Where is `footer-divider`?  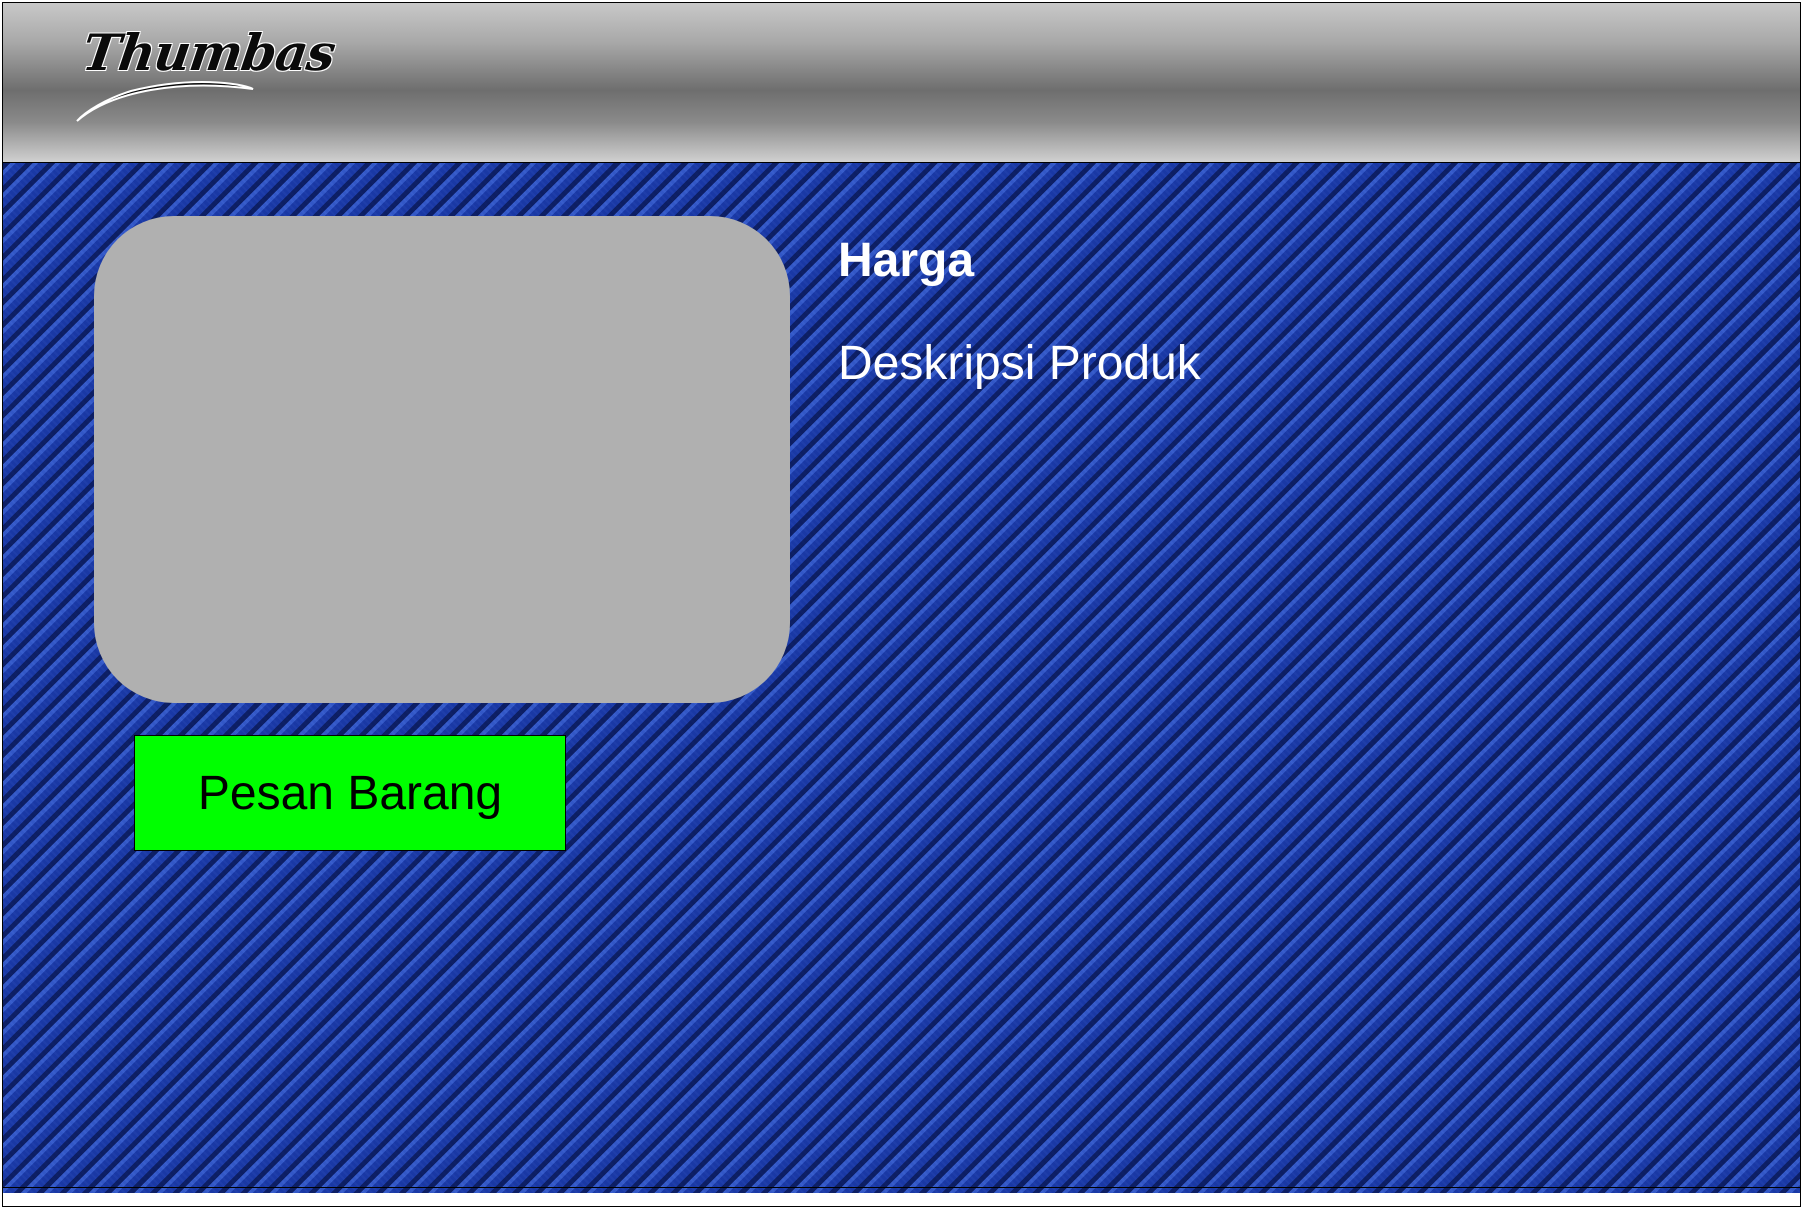 footer-divider is located at coordinates (901, 1187).